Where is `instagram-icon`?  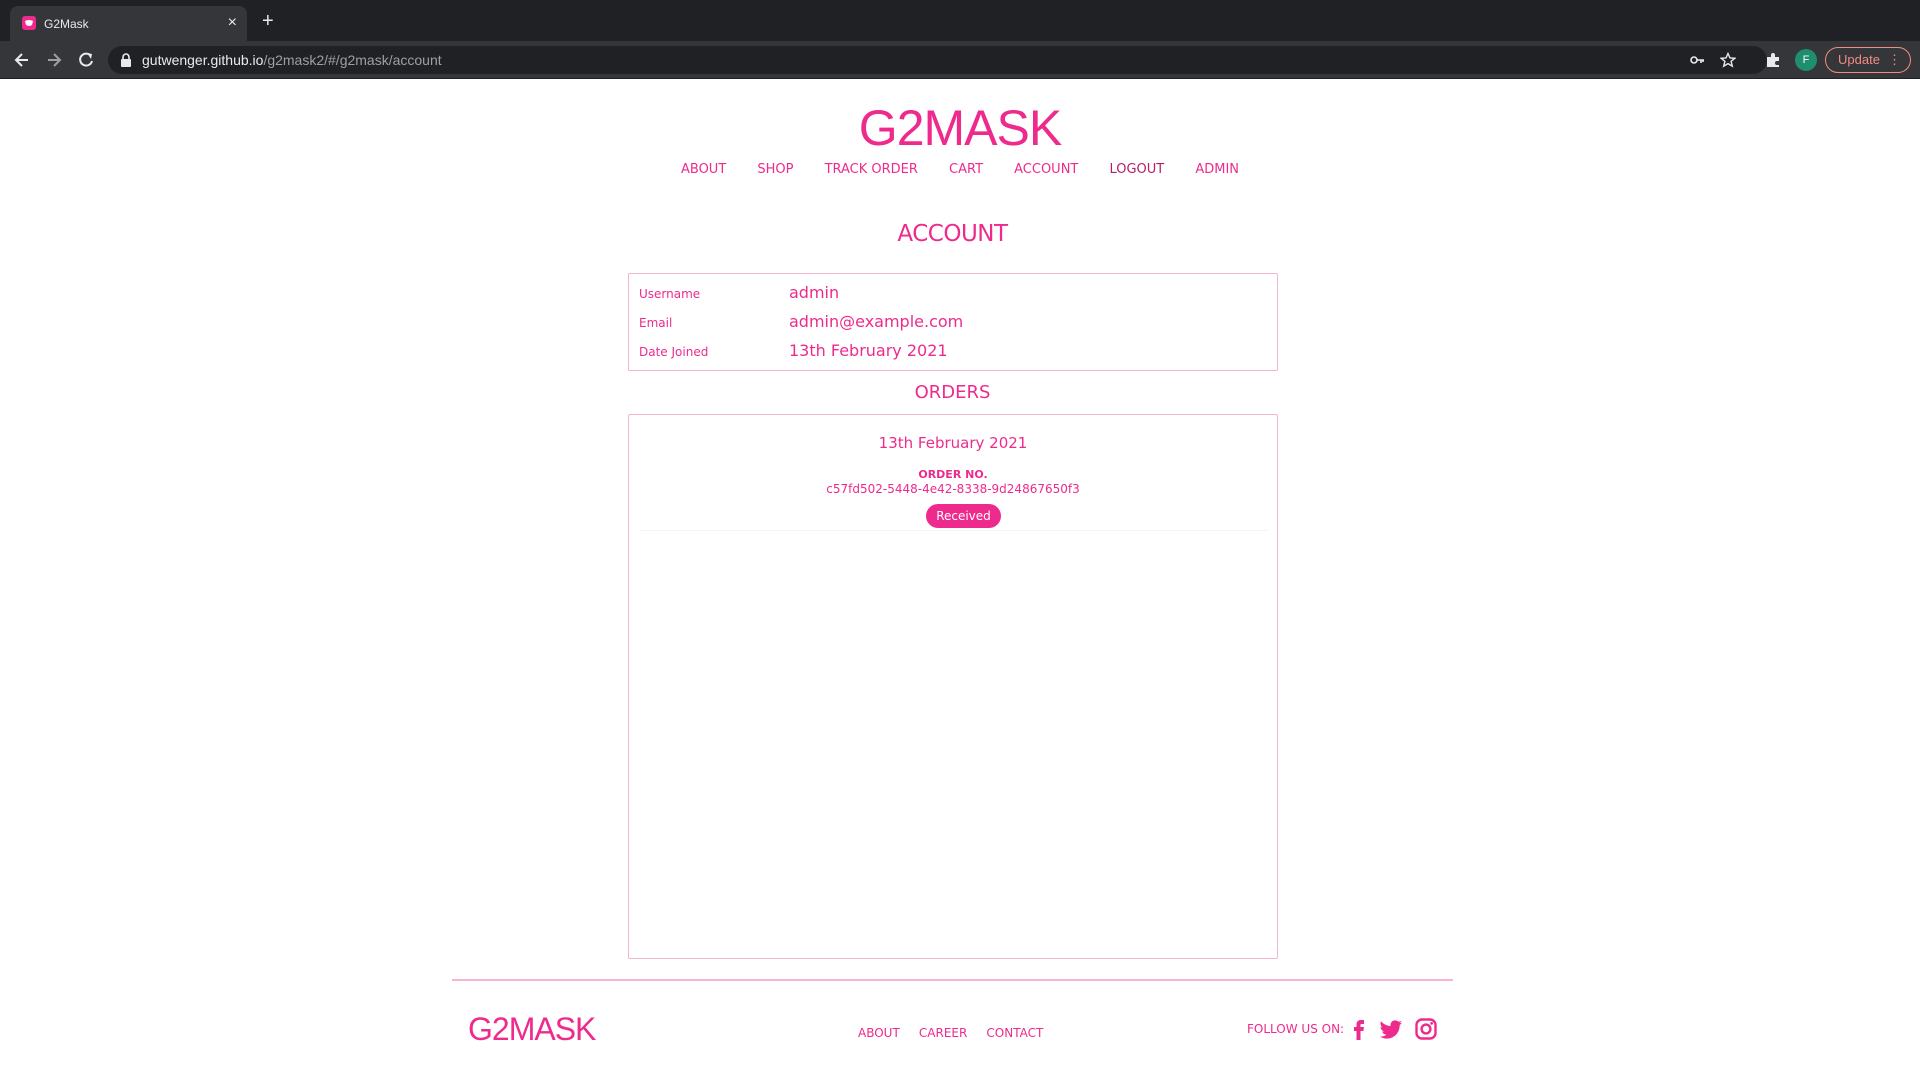 instagram-icon is located at coordinates (1426, 1029).